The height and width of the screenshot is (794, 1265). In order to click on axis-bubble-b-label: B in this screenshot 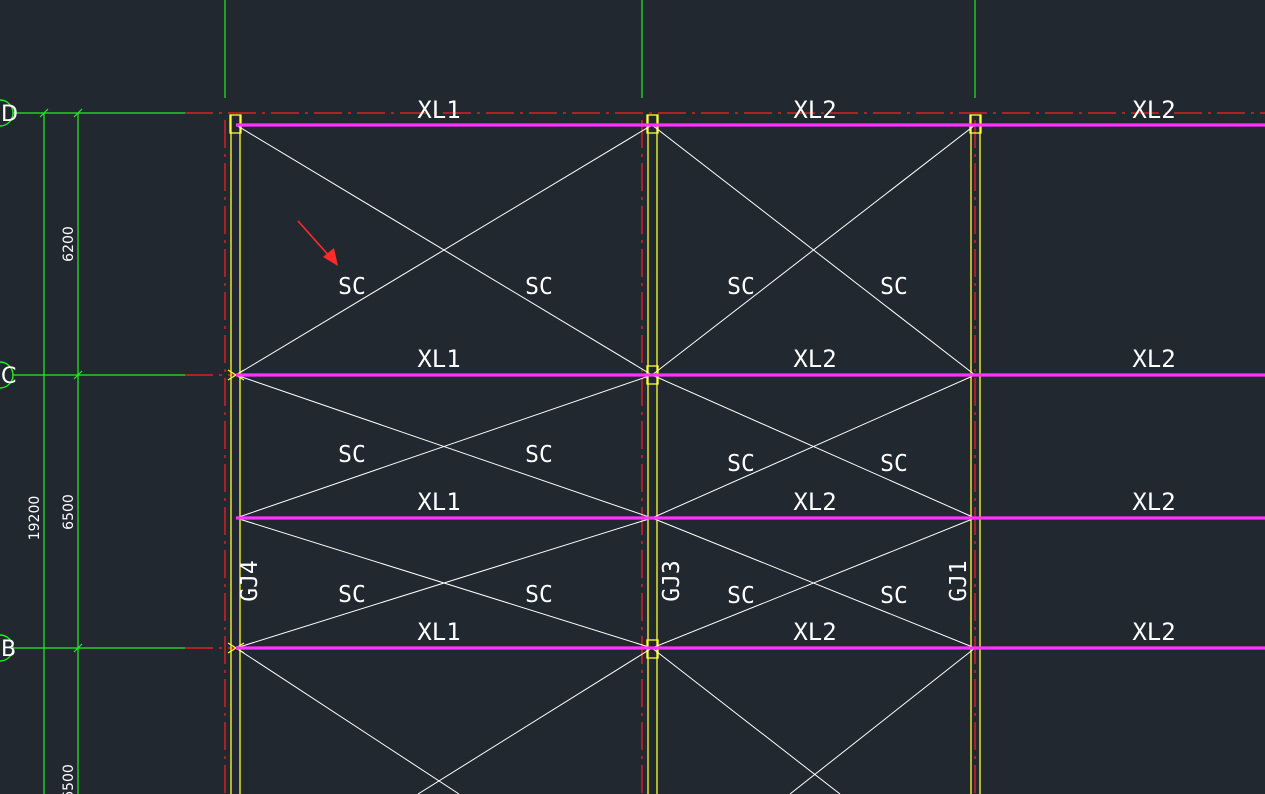, I will do `click(8, 649)`.